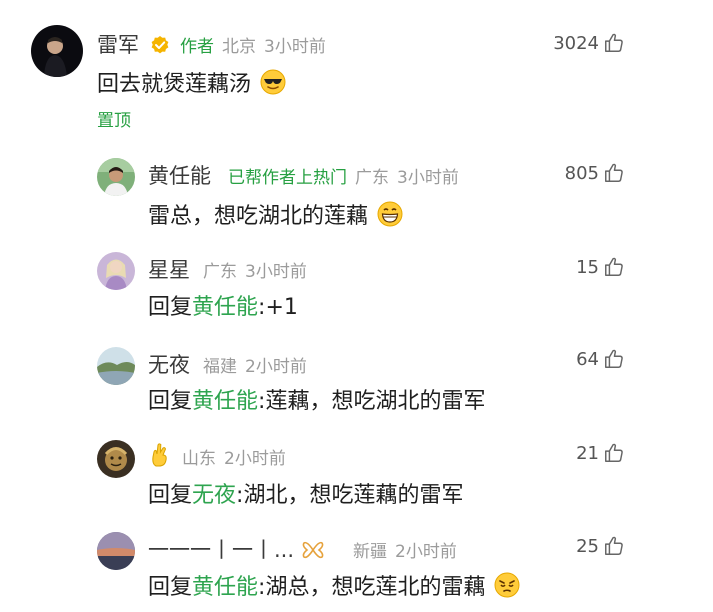 The height and width of the screenshot is (612, 713). Describe the element at coordinates (220, 367) in the screenshot. I see `location: 福建` at that location.